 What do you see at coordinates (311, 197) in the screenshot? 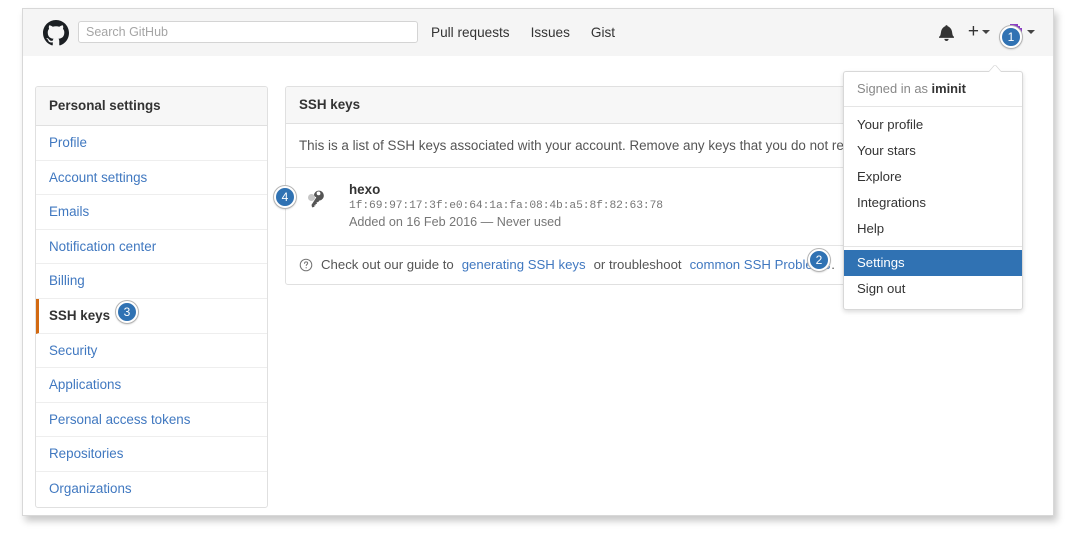
I see `annotation-dot-marker` at bounding box center [311, 197].